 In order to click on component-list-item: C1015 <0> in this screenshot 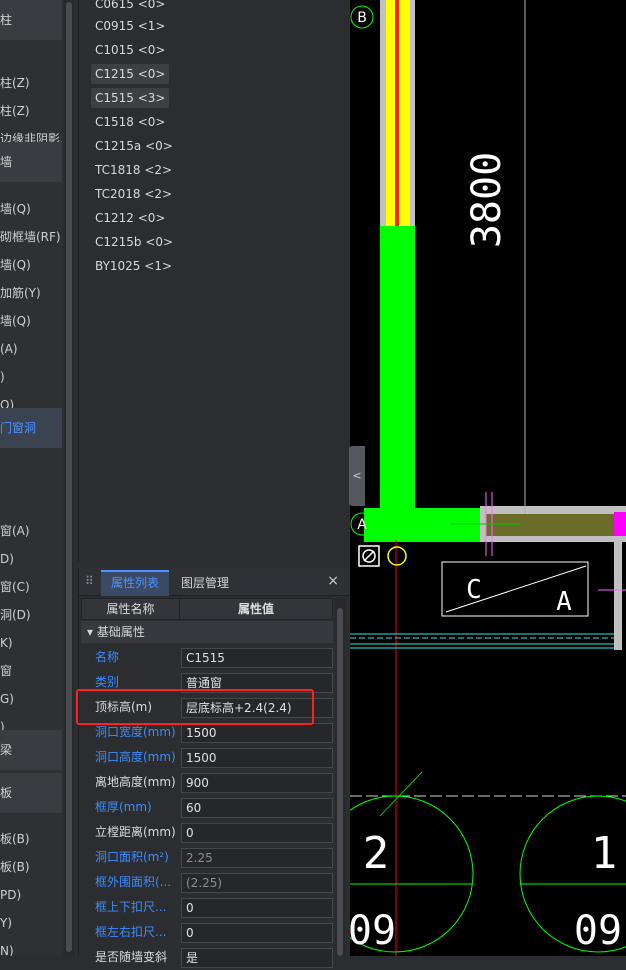, I will do `click(130, 50)`.